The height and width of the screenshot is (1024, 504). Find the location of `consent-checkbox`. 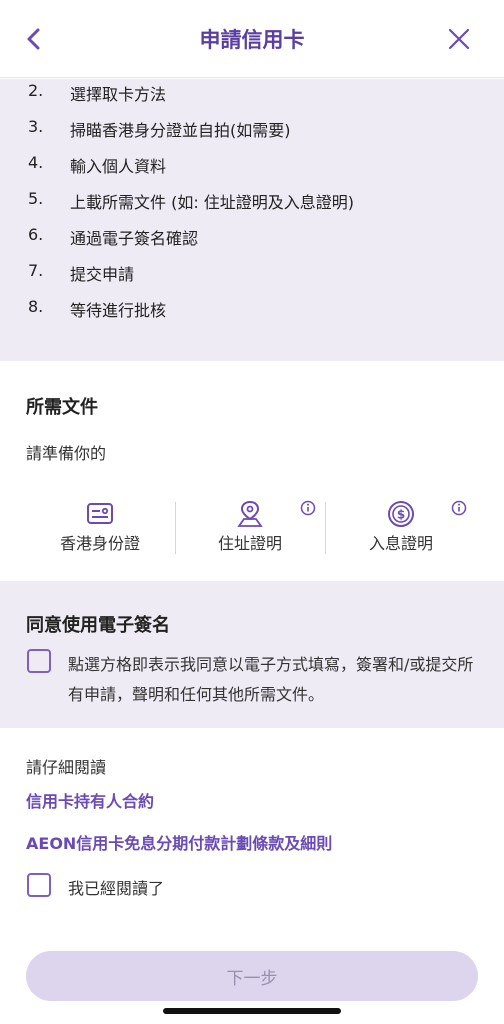

consent-checkbox is located at coordinates (39, 661).